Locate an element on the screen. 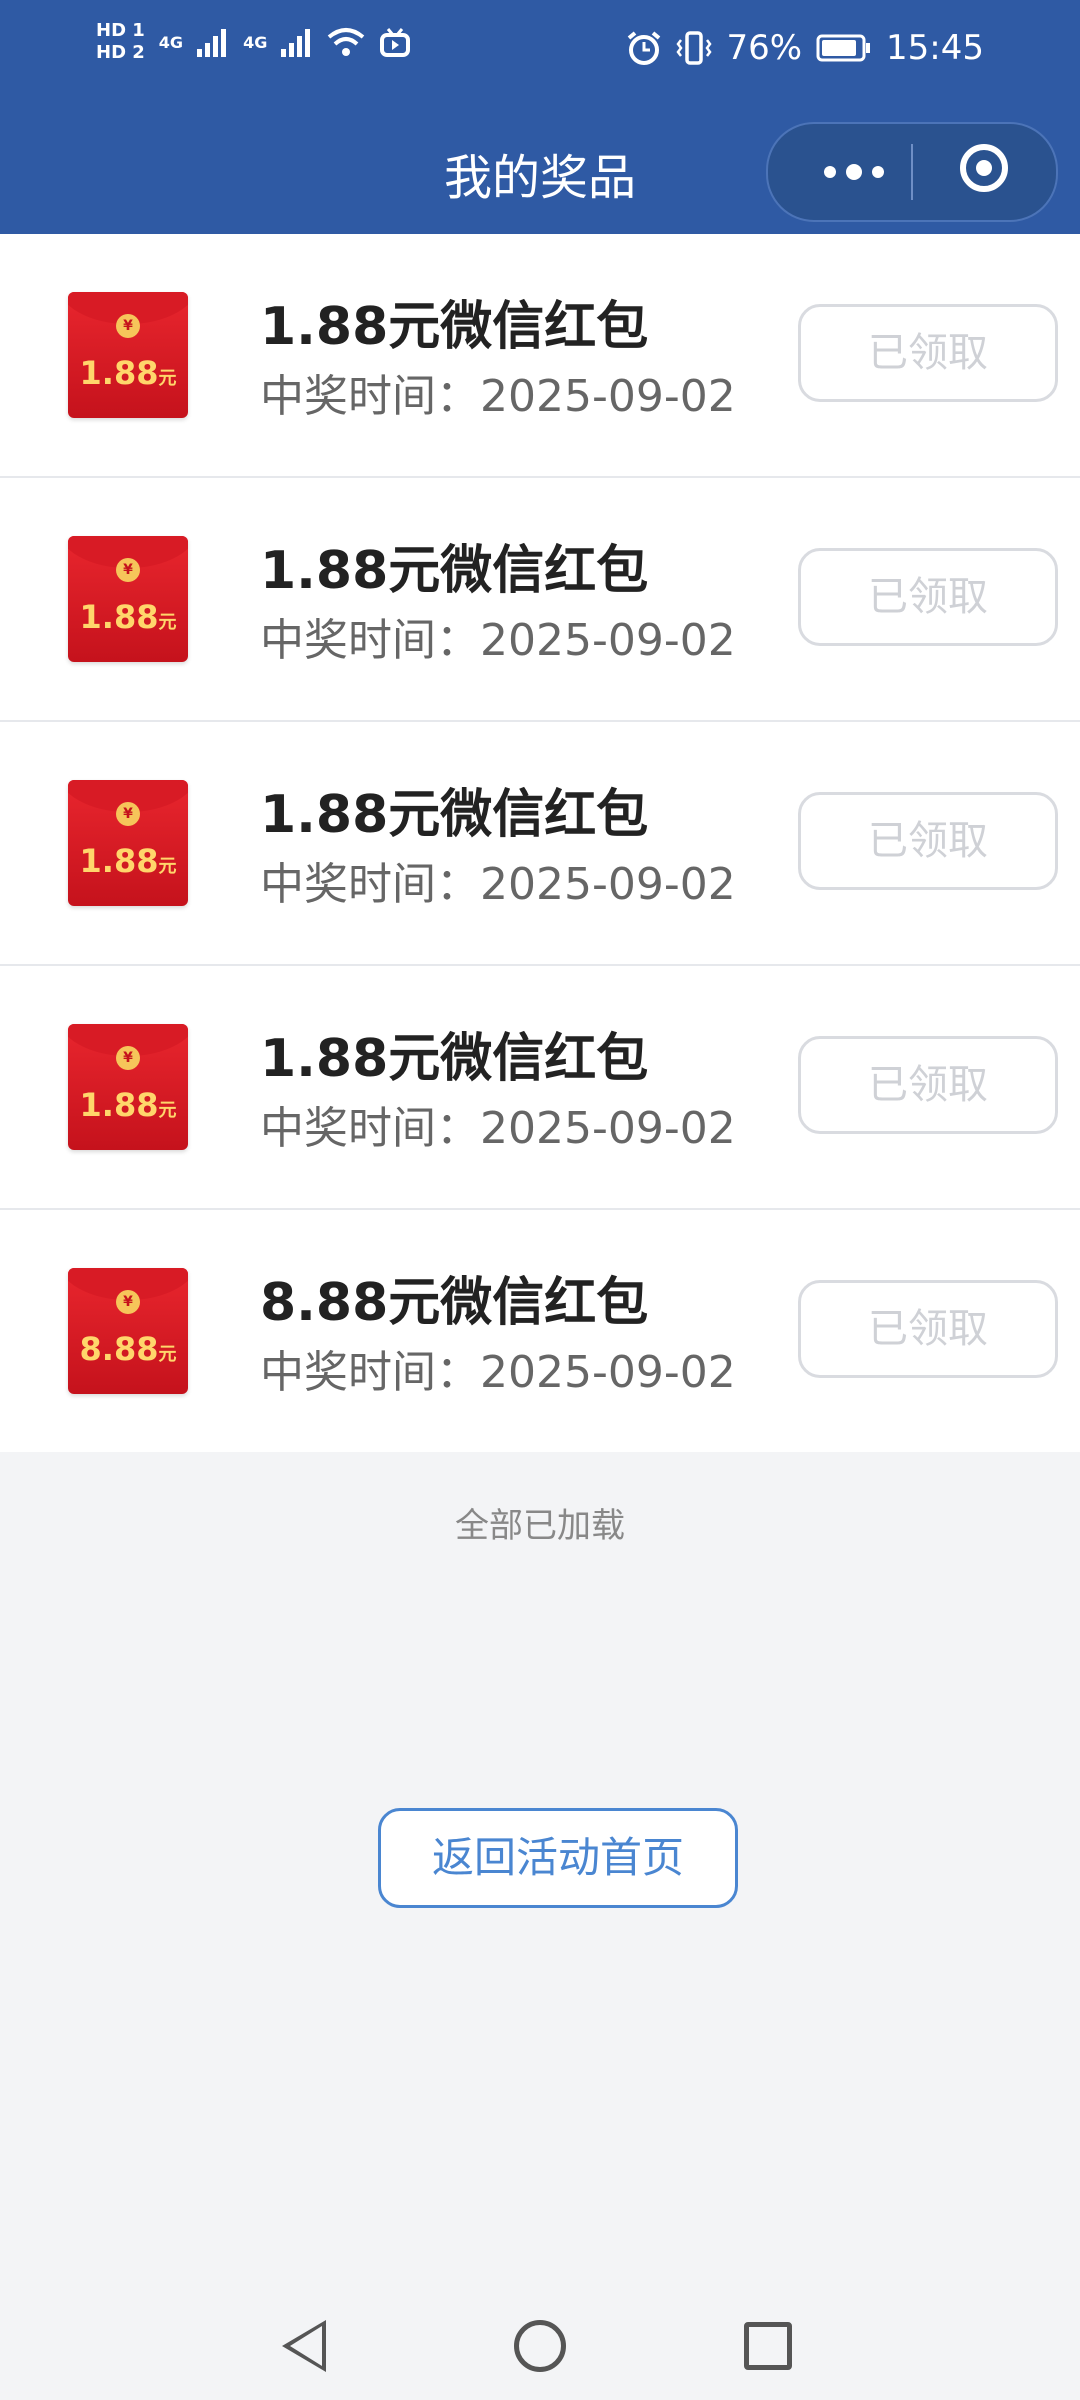  list-end-text: 全部已加载 is located at coordinates (540, 1526).